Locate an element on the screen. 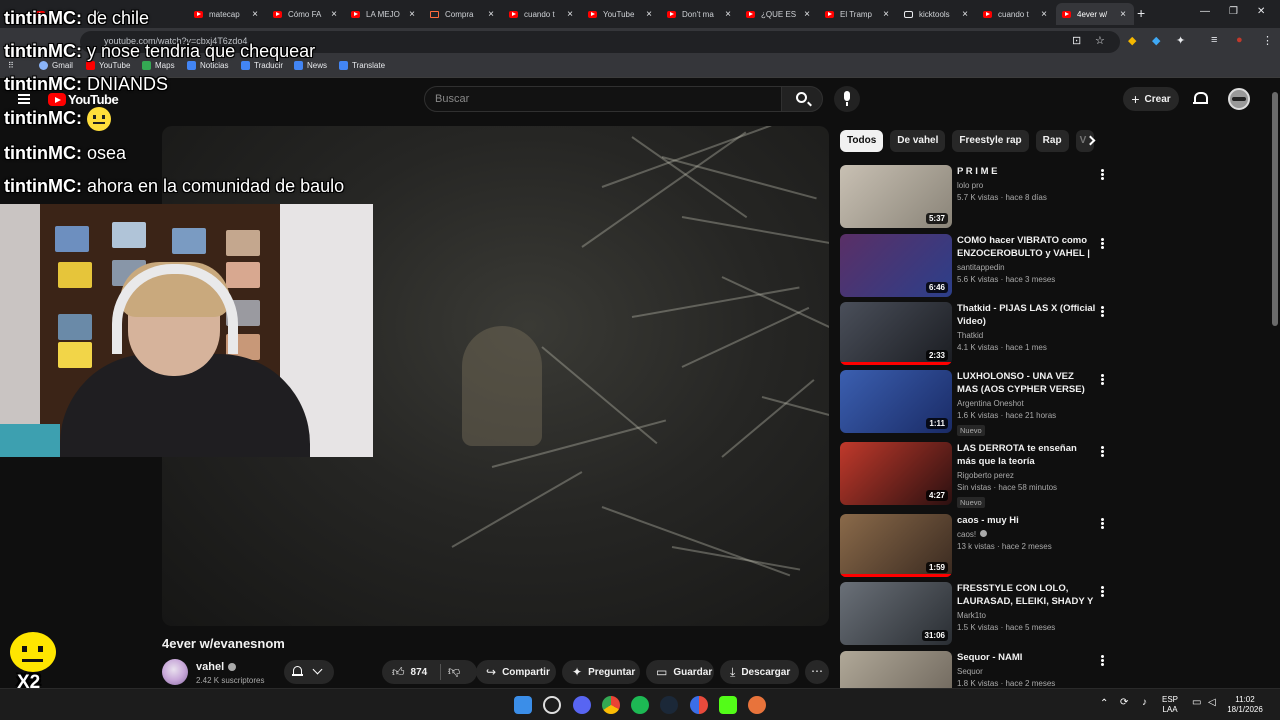  language-indicator: ESP LAA is located at coordinates (1170, 705).